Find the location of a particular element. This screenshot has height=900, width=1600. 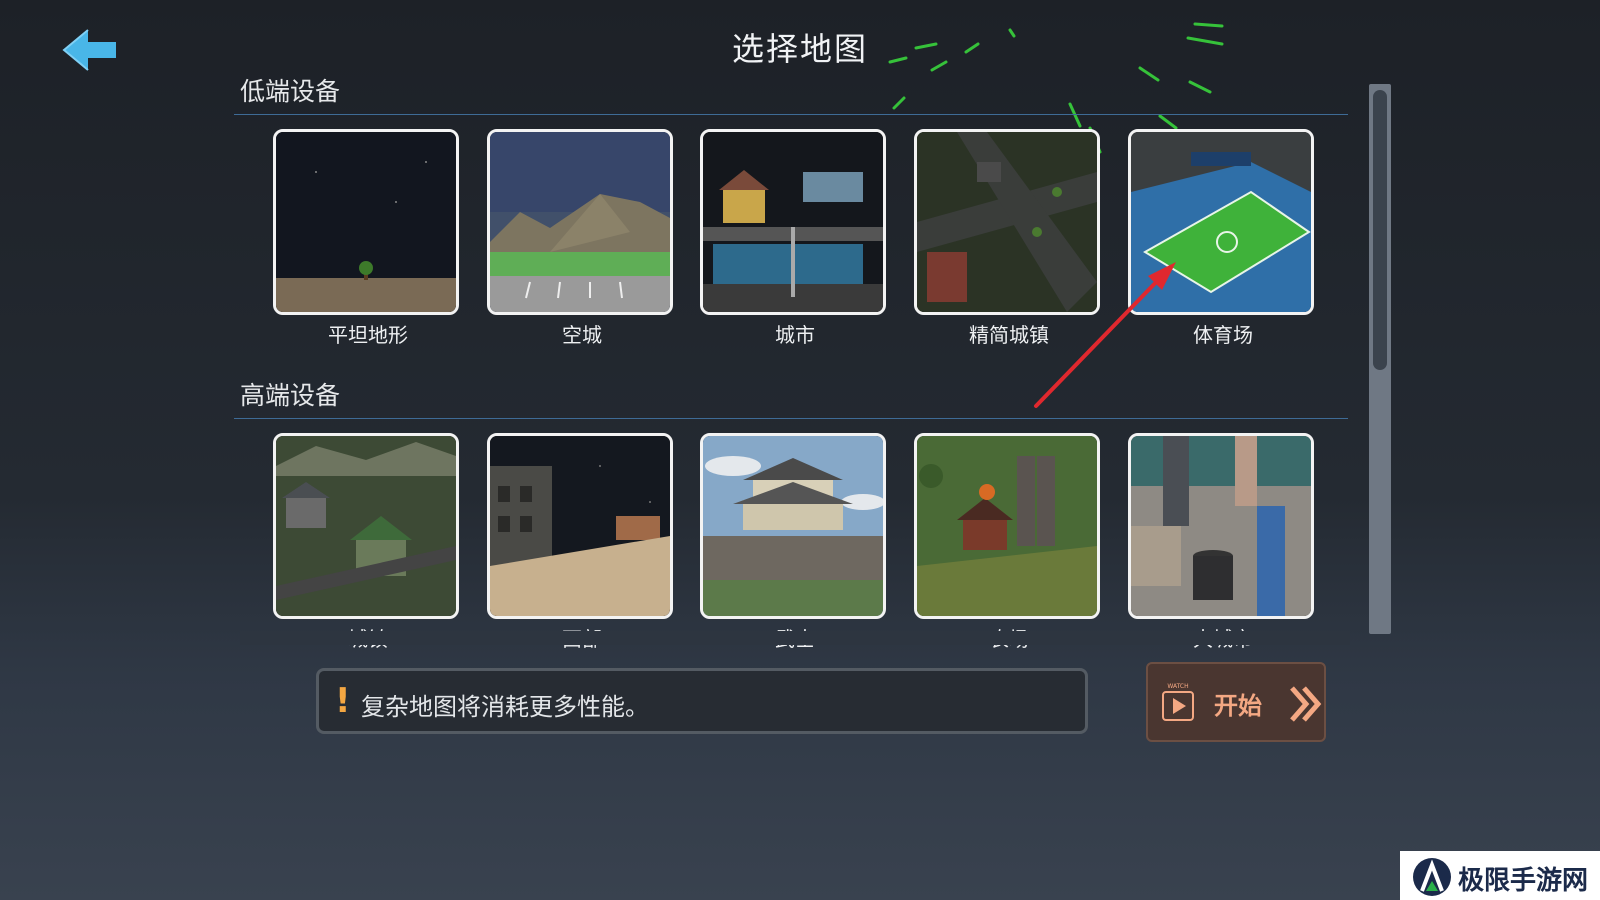

notice-text: 复杂地图将消耗更多性能。 is located at coordinates (505, 707).